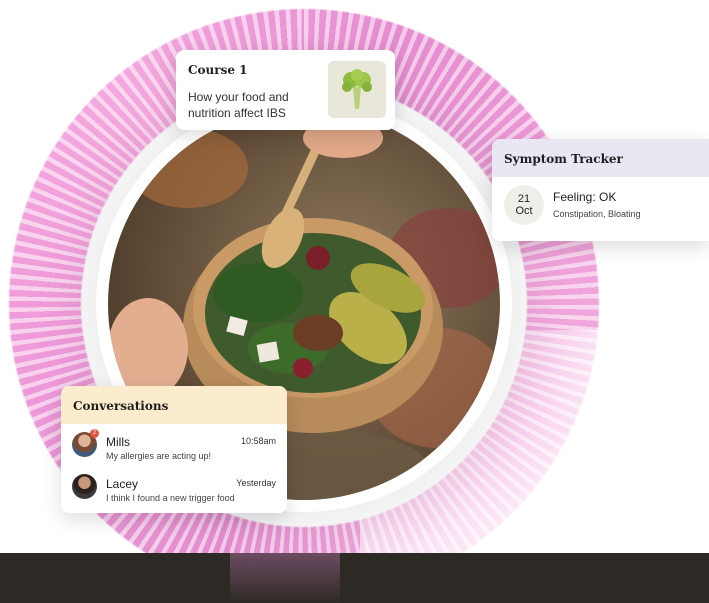  What do you see at coordinates (174, 405) in the screenshot?
I see `conversations-title: Conversations` at bounding box center [174, 405].